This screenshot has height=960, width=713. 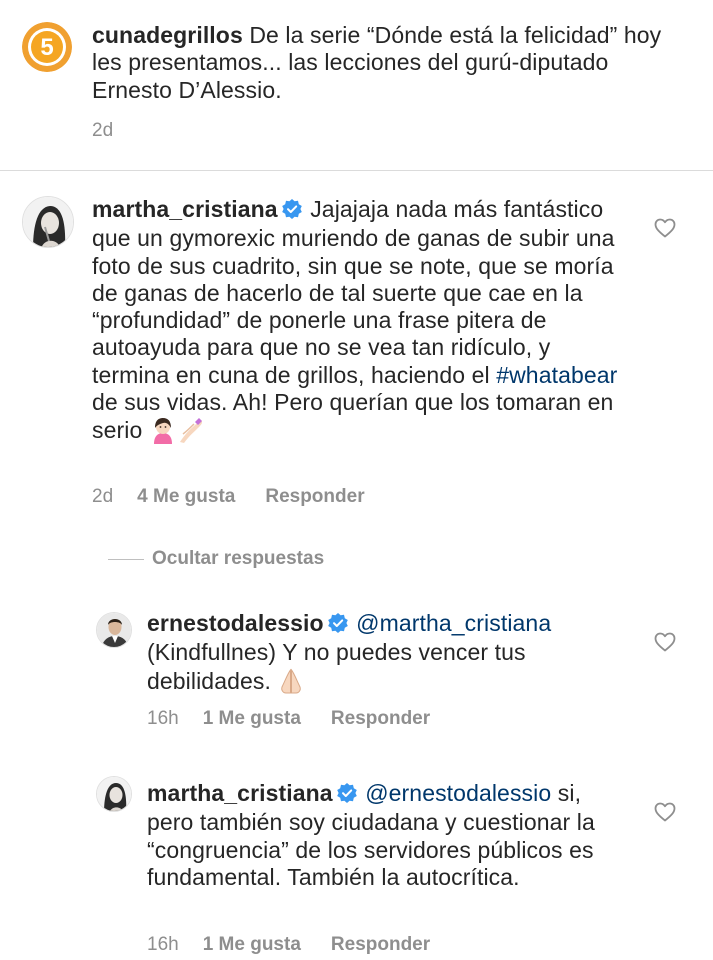 I want to click on hashtag-link: #whatabear, so click(x=556, y=375).